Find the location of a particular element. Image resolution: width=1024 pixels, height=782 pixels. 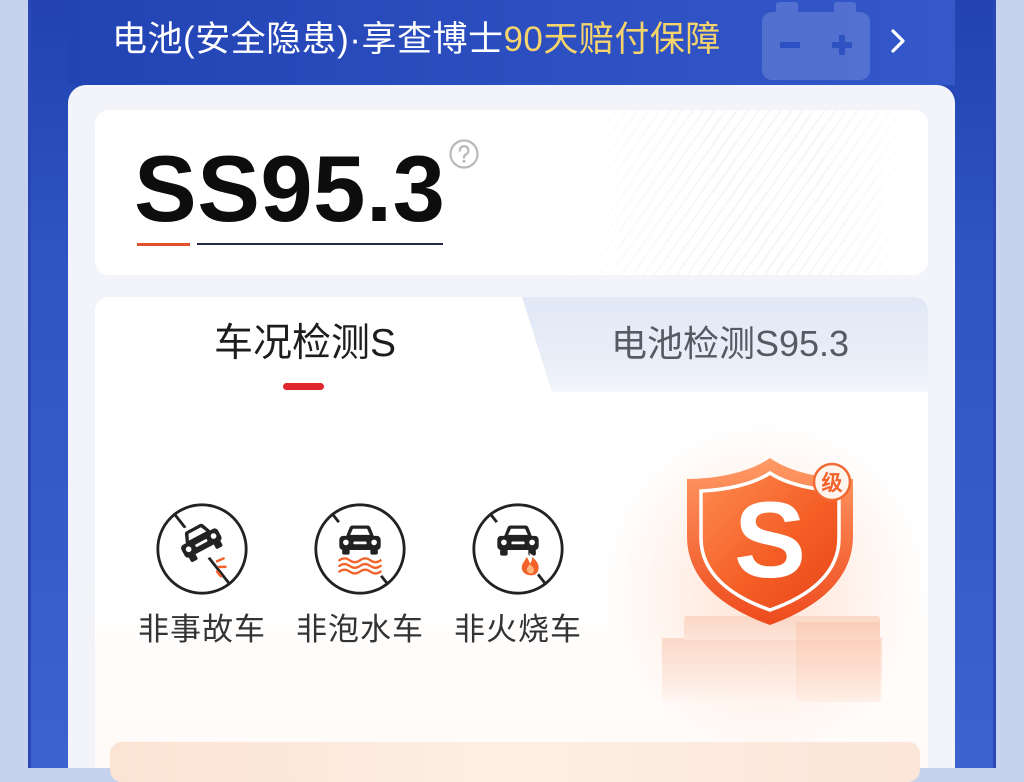

battery-icon is located at coordinates (816, 41).